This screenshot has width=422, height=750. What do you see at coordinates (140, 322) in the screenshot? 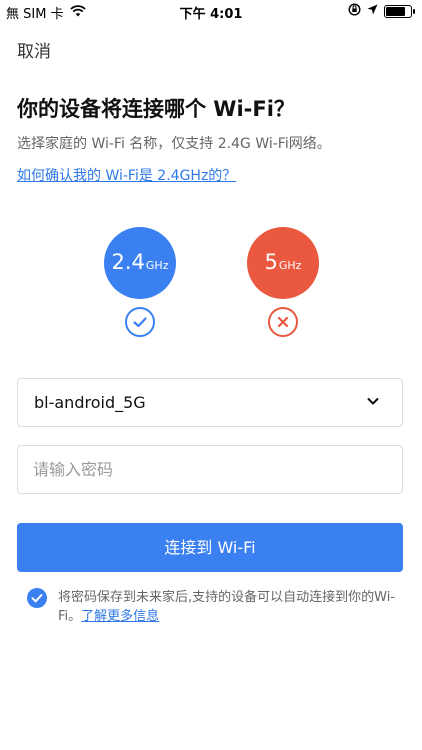
I see `check-circle-icon` at bounding box center [140, 322].